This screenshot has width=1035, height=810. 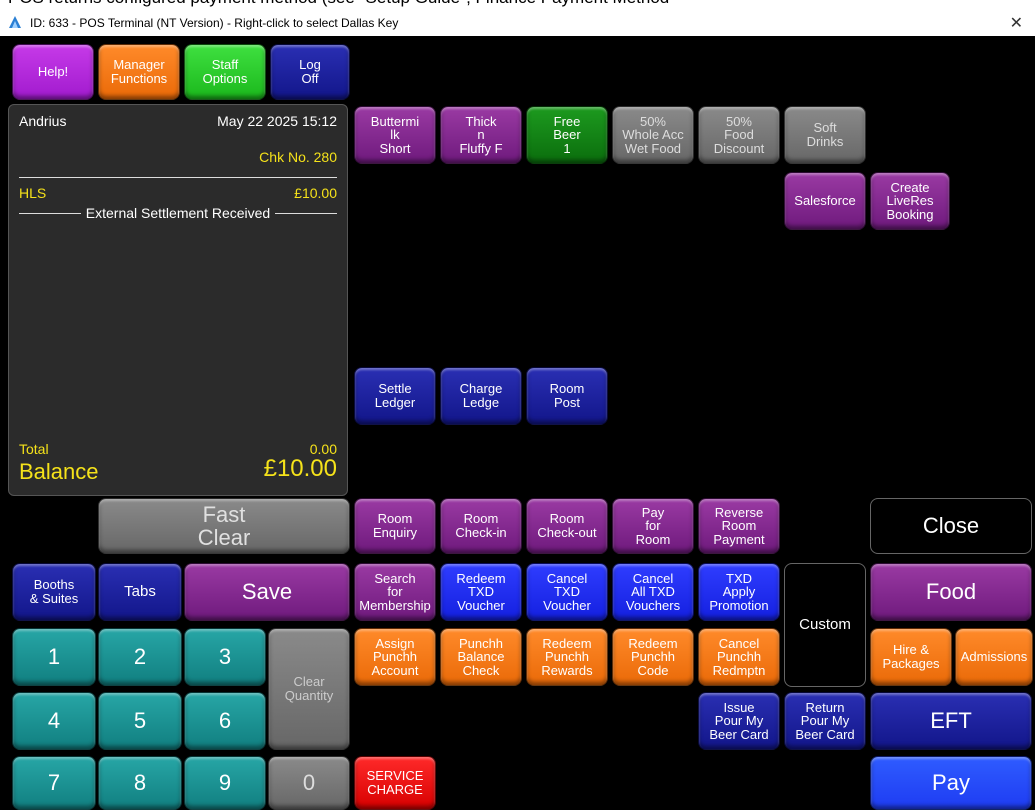 I want to click on staff-options-button: Staff Options, so click(x=225, y=72).